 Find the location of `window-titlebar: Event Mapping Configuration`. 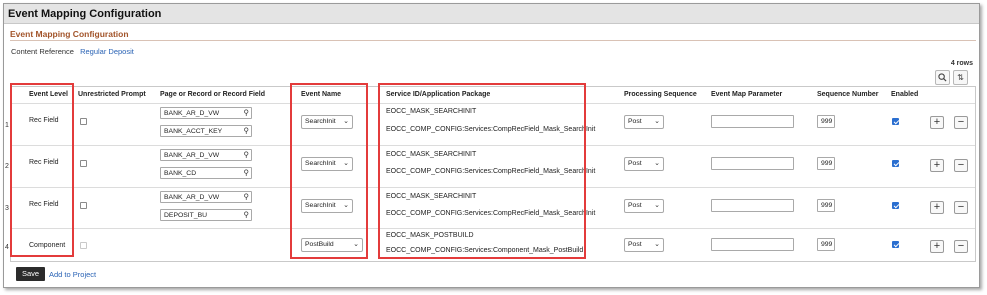

window-titlebar: Event Mapping Configuration is located at coordinates (491, 14).